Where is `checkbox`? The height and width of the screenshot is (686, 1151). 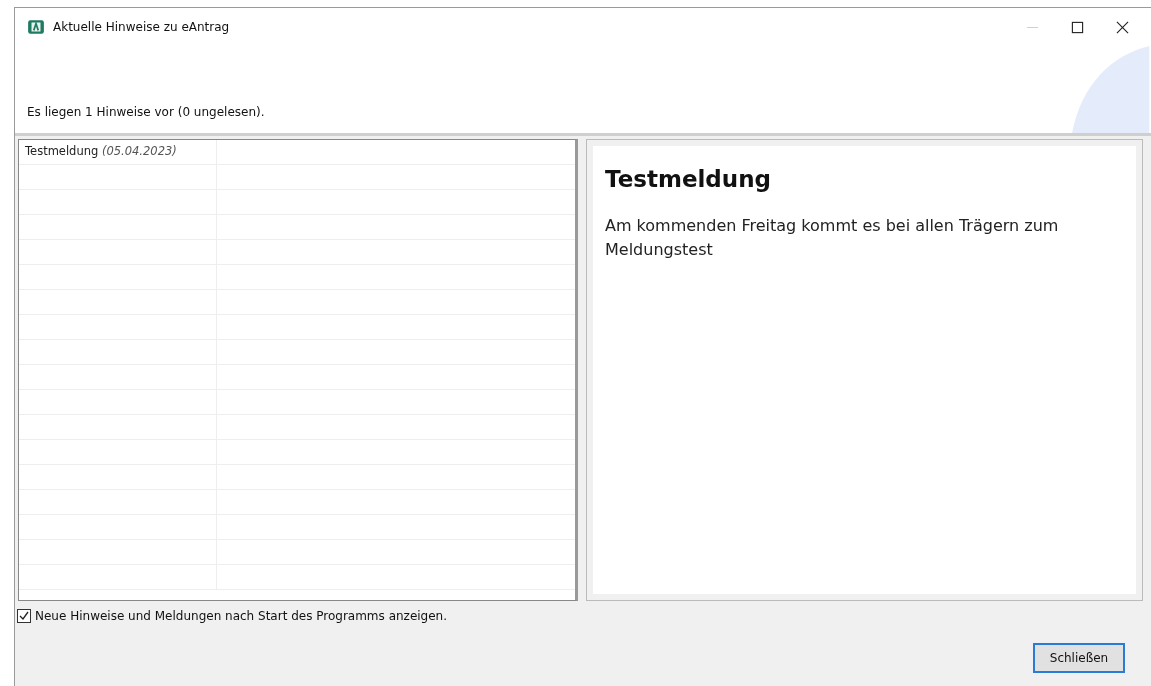
checkbox is located at coordinates (24, 616).